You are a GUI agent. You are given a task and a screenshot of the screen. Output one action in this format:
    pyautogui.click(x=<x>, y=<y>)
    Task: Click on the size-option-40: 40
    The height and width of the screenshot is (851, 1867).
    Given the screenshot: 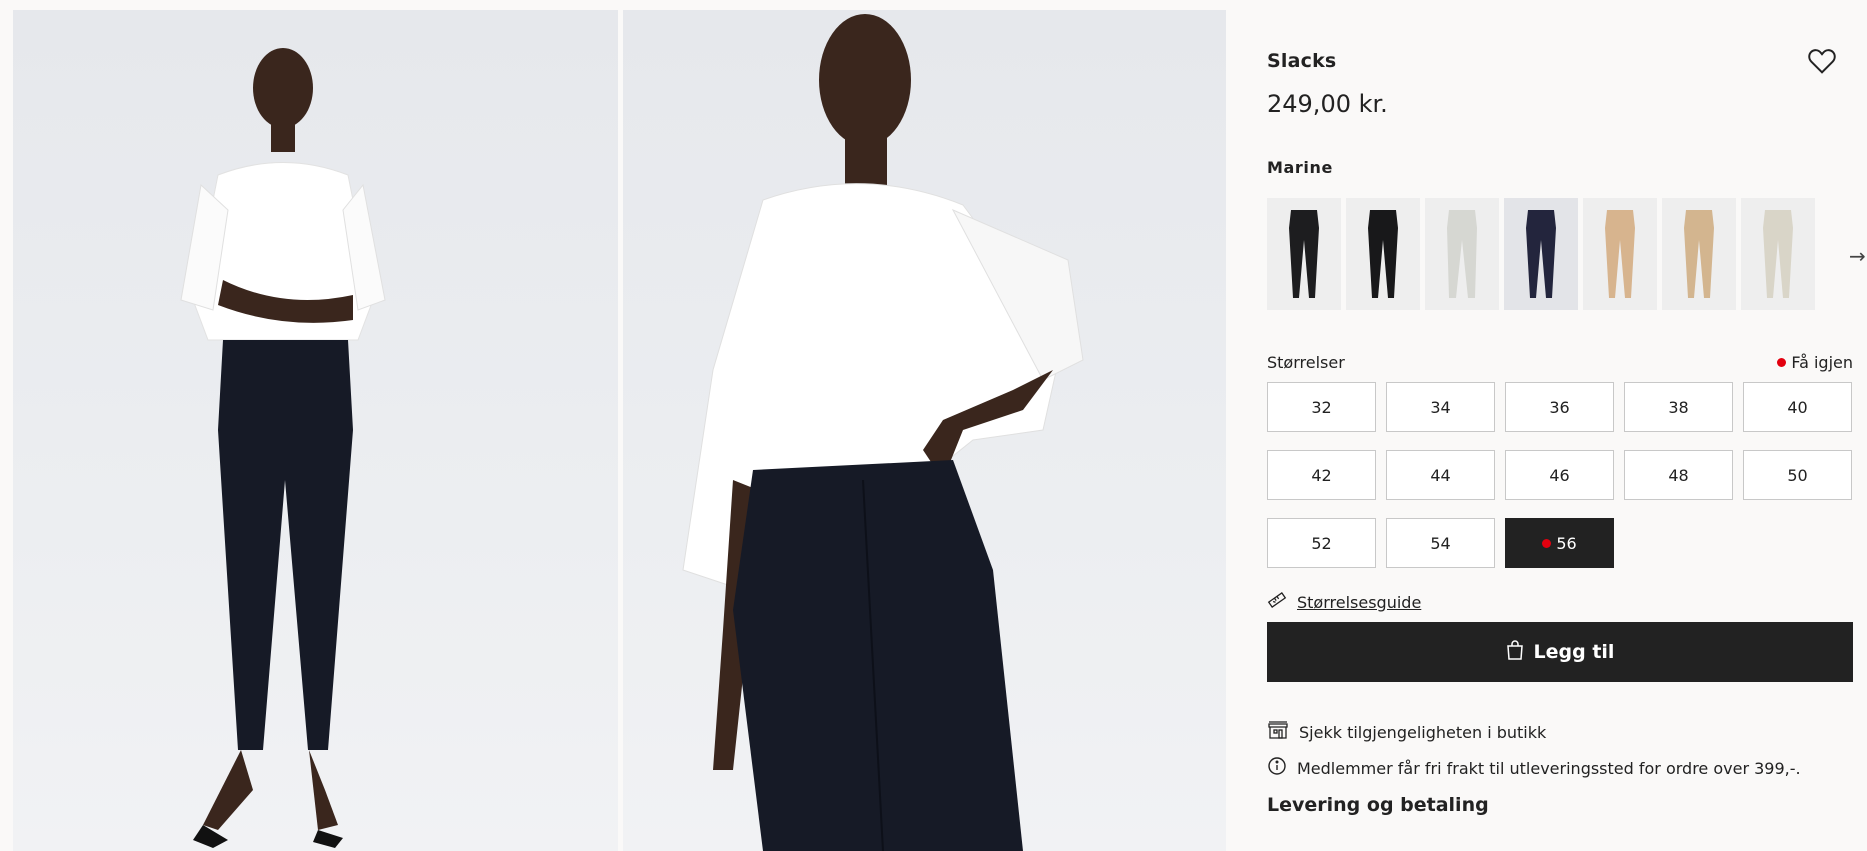 What is the action you would take?
    pyautogui.click(x=1797, y=407)
    